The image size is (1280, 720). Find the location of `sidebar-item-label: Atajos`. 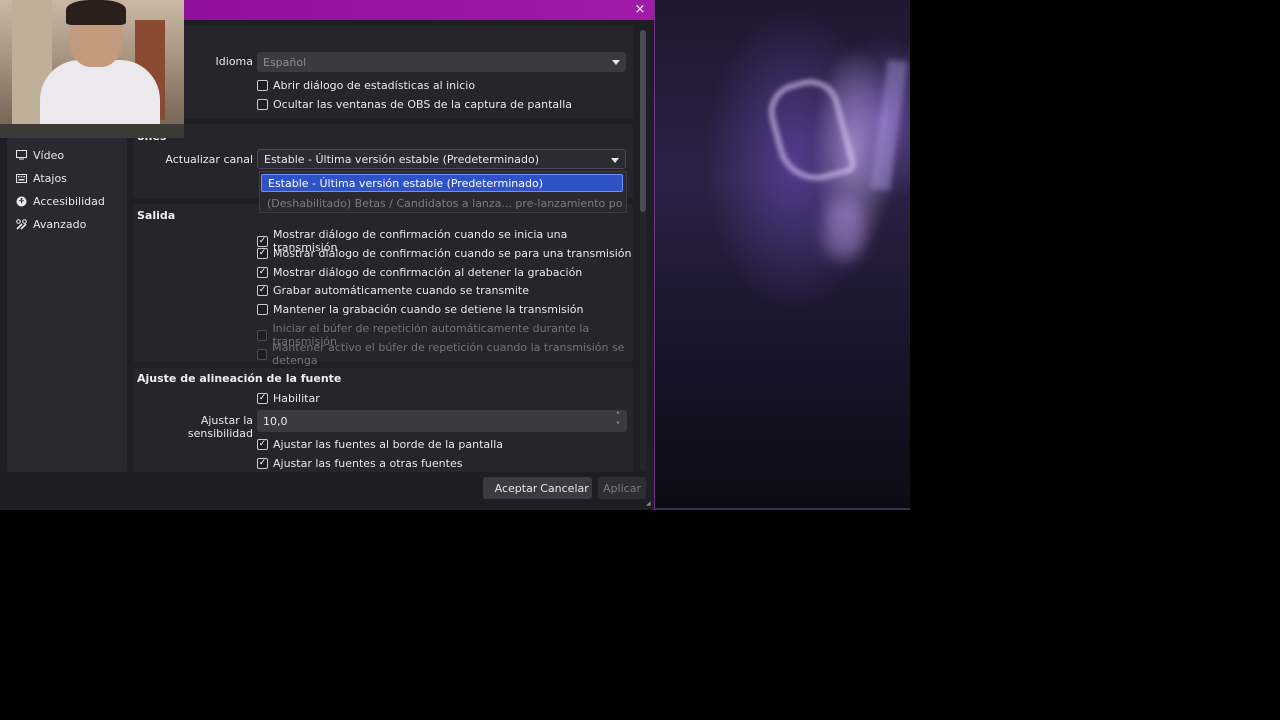

sidebar-item-label: Atajos is located at coordinates (50, 178).